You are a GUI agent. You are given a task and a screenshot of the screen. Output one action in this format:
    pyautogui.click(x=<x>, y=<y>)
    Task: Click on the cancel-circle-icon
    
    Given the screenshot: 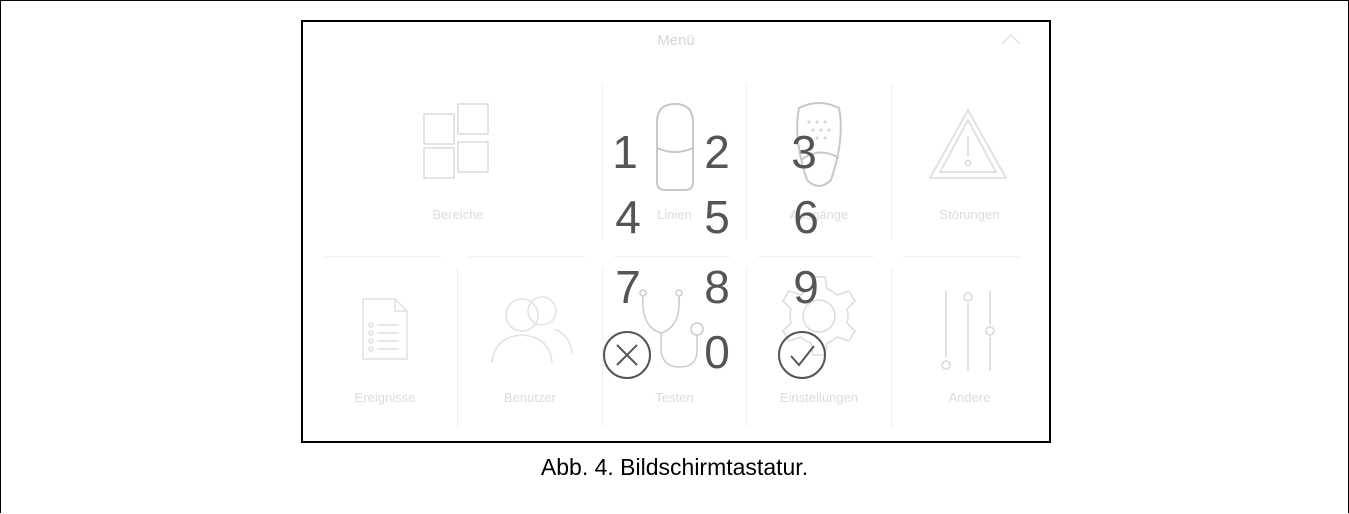 What is the action you would take?
    pyautogui.click(x=627, y=355)
    